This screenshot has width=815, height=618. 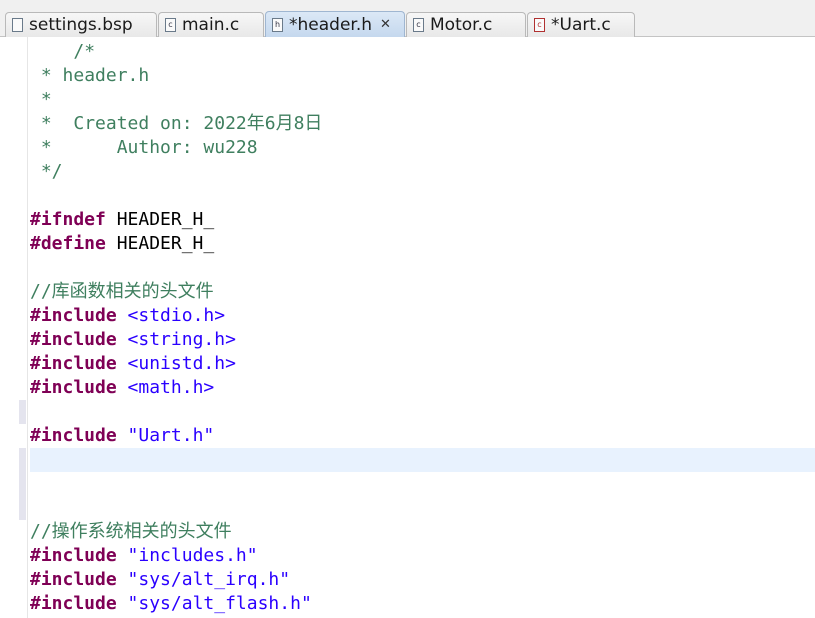 I want to click on code-line: #include <unistd.h>, so click(x=176, y=364).